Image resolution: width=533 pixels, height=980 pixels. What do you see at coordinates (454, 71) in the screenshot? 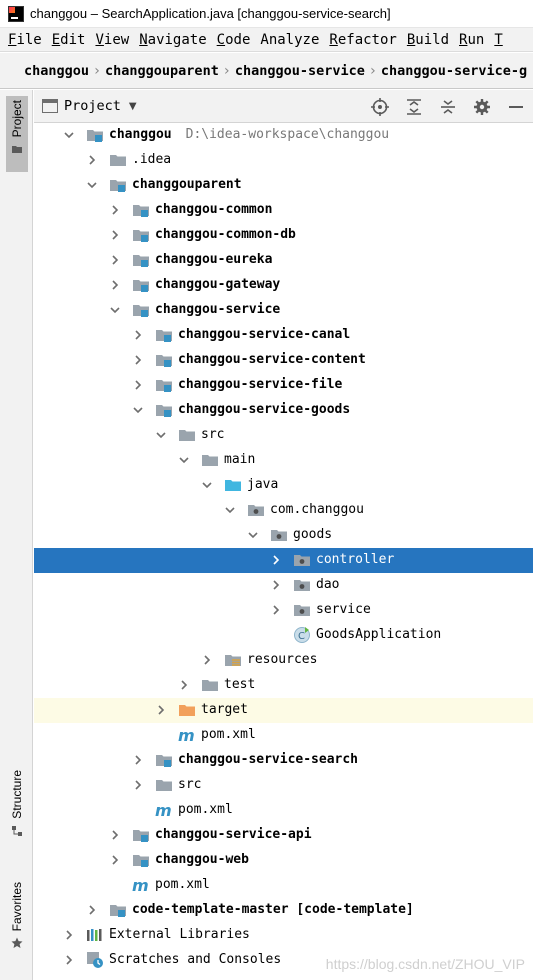
I see `breadcrumb-item: changgou-service-g` at bounding box center [454, 71].